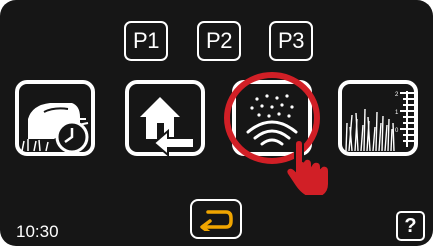 The width and height of the screenshot is (433, 246). I want to click on schedule-mower-clock-icon, so click(55, 118).